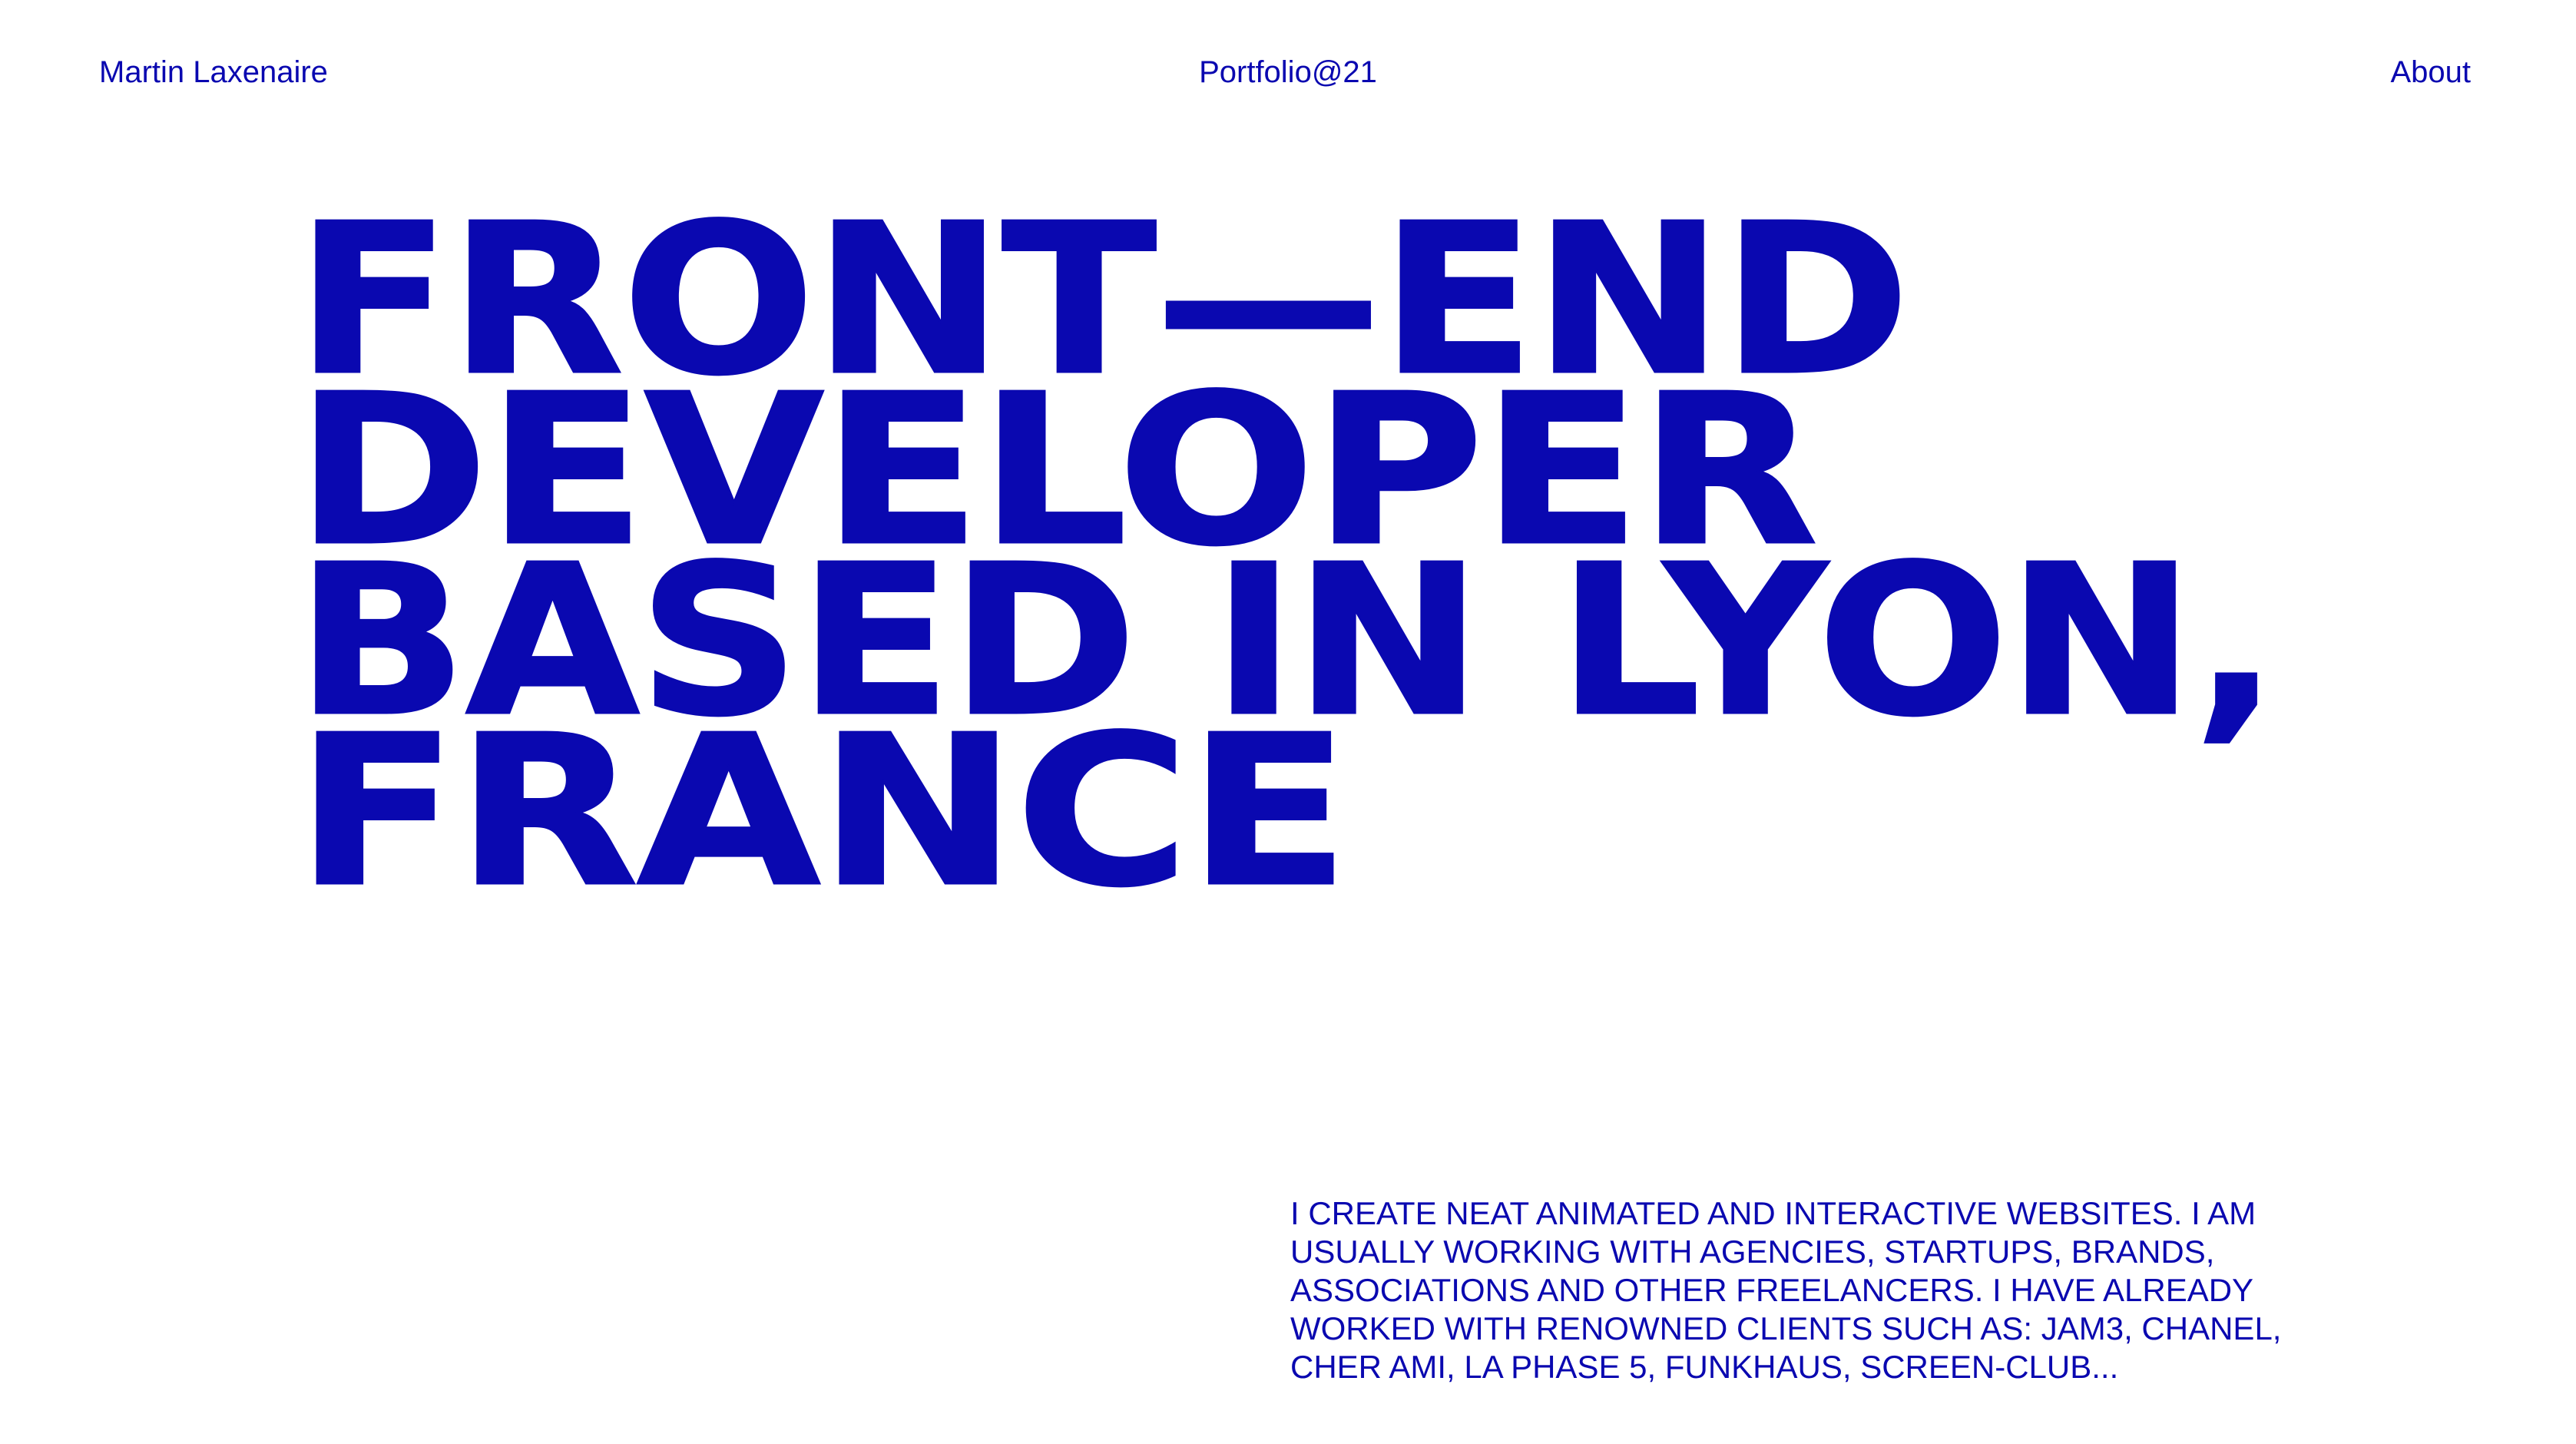  I want to click on site-name-link: Martin Laxenaire, so click(213, 72).